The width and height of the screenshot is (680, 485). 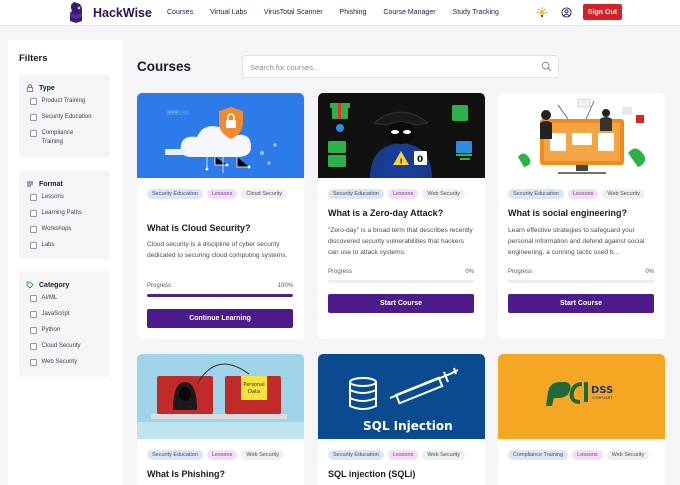 I want to click on sql-injection-illustration: SQL Injection, so click(x=401, y=396).